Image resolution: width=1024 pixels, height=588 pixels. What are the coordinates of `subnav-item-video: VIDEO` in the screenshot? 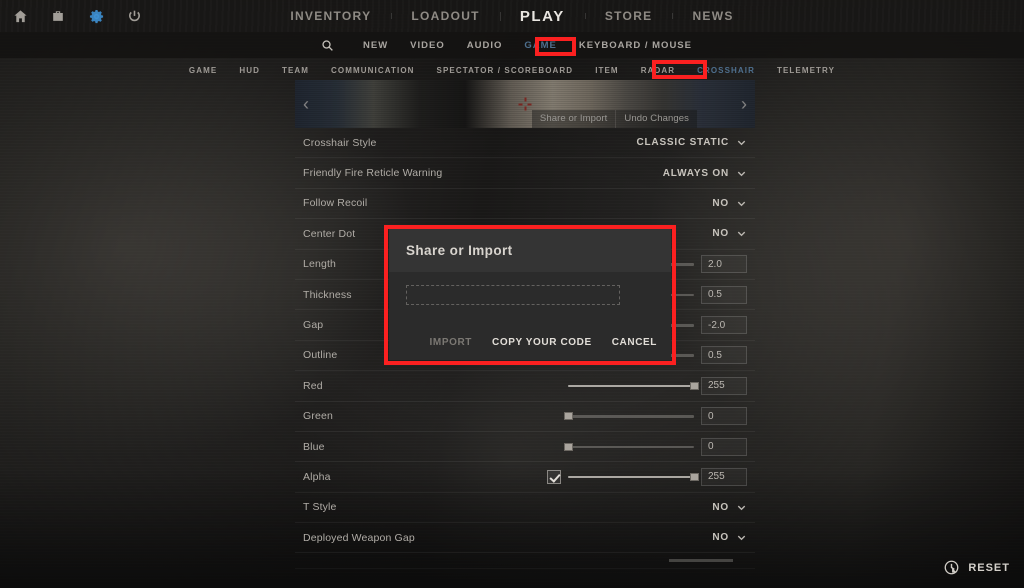 It's located at (427, 45).